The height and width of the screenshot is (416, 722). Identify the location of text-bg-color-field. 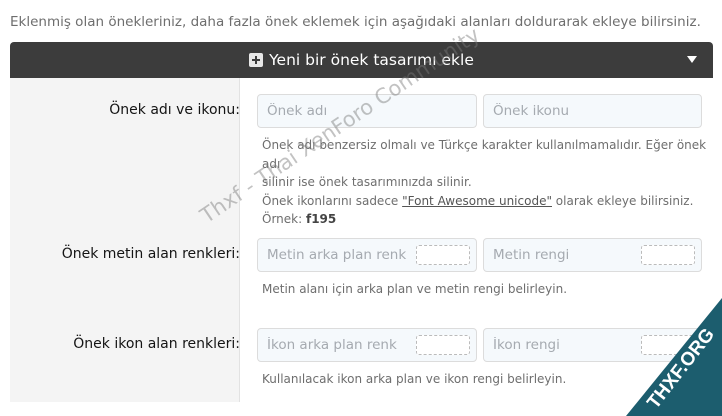
(367, 255).